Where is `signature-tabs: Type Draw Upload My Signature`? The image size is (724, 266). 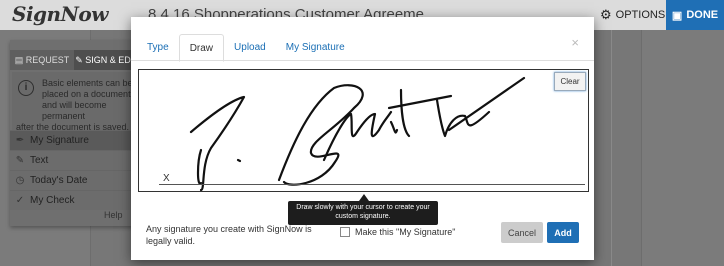 signature-tabs: Type Draw Upload My Signature is located at coordinates (246, 48).